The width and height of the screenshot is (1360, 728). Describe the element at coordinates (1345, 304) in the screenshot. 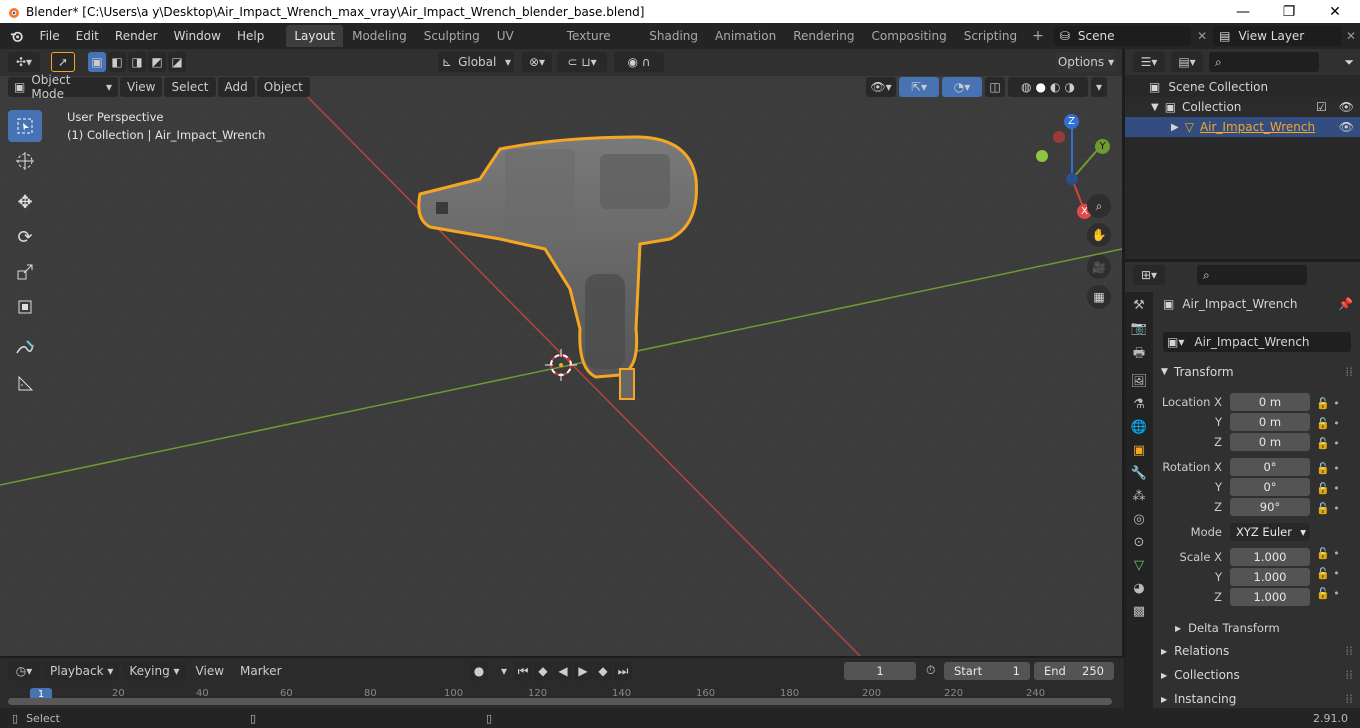

I see `pin-icon: 📌` at that location.